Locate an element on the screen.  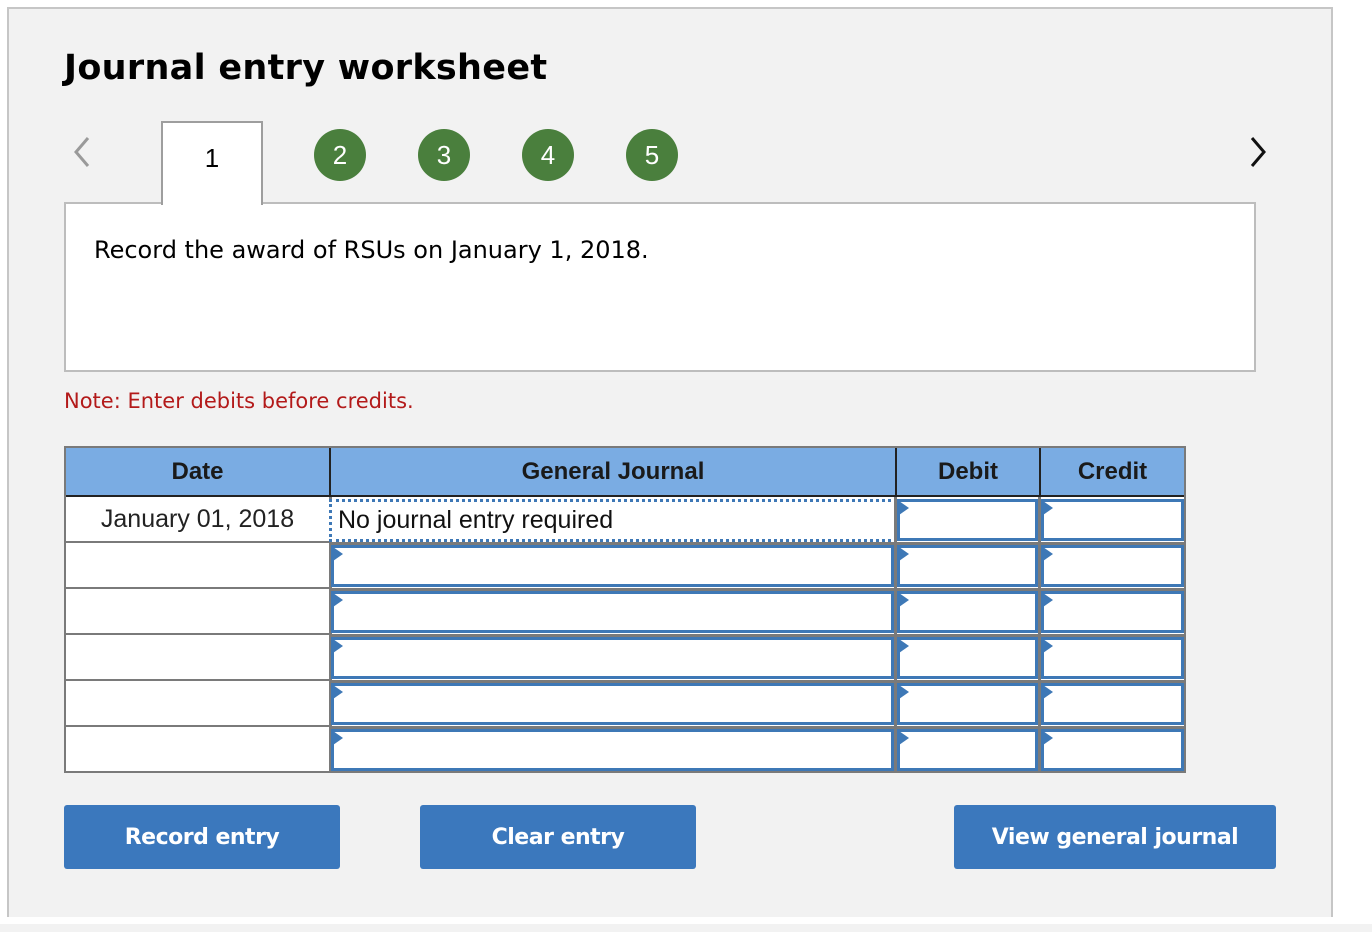
clear-entry-button: Clear entry is located at coordinates (558, 837).